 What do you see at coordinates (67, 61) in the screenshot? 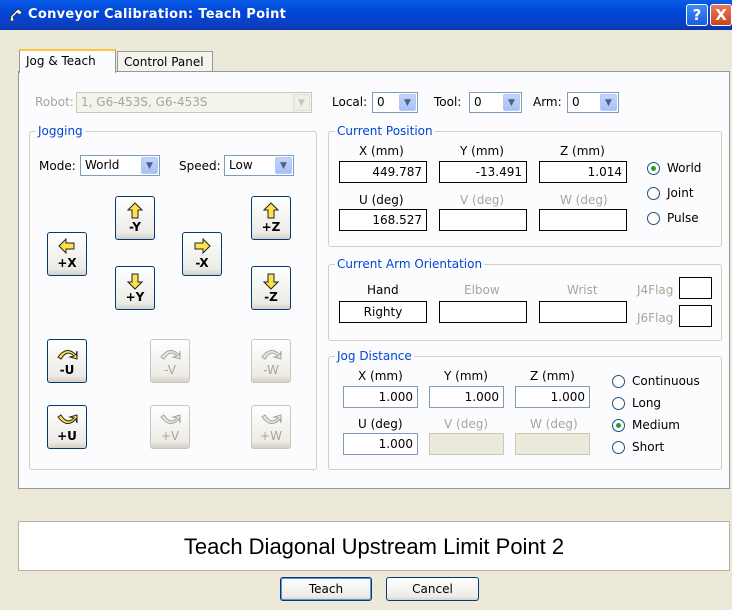
I see `tab-jog-teach: Jog & Teach` at bounding box center [67, 61].